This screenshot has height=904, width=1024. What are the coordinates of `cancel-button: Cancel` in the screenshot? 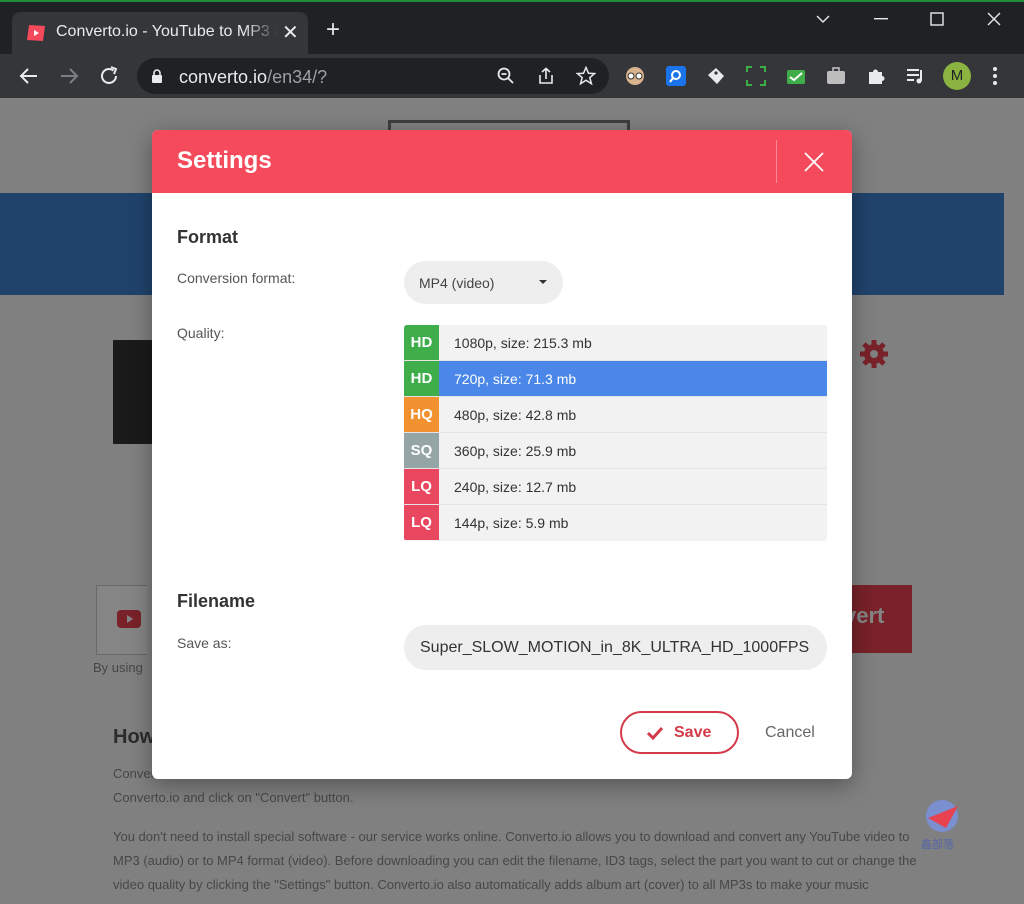 It's located at (790, 733).